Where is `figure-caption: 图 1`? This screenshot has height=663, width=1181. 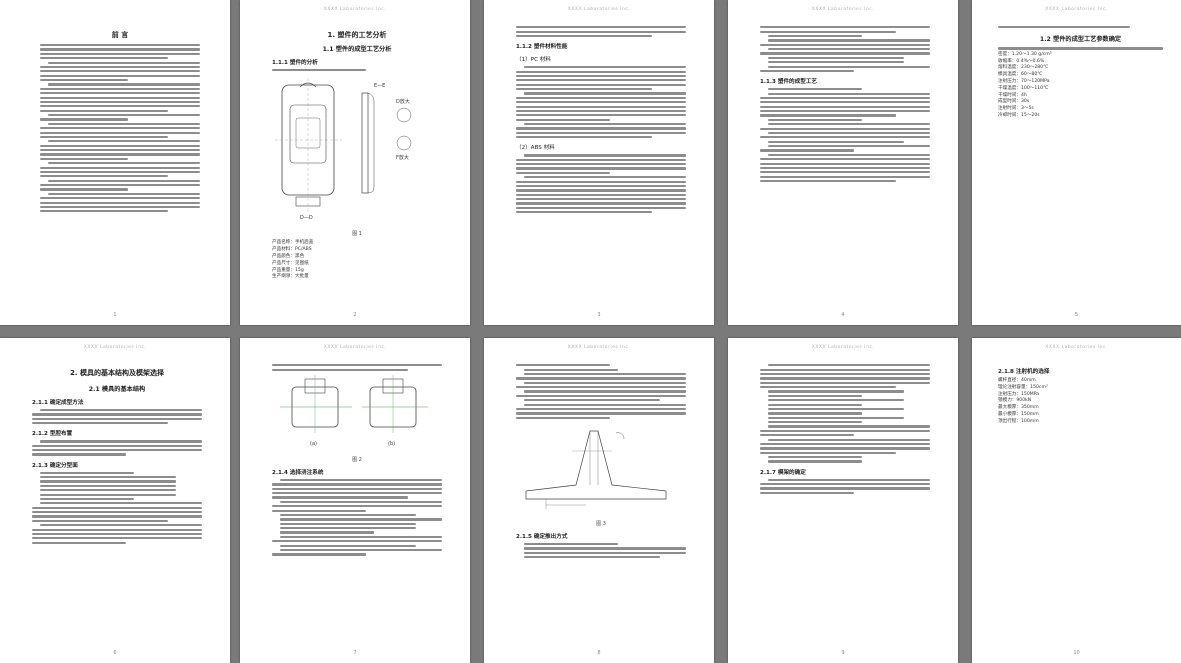
figure-caption: 图 1 is located at coordinates (357, 234).